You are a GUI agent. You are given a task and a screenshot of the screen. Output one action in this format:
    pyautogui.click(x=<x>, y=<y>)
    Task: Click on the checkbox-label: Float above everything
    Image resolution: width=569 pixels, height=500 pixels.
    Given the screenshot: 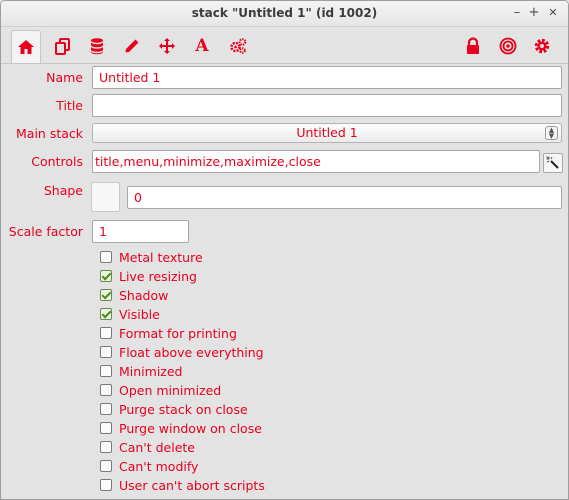 What is the action you would take?
    pyautogui.click(x=191, y=352)
    